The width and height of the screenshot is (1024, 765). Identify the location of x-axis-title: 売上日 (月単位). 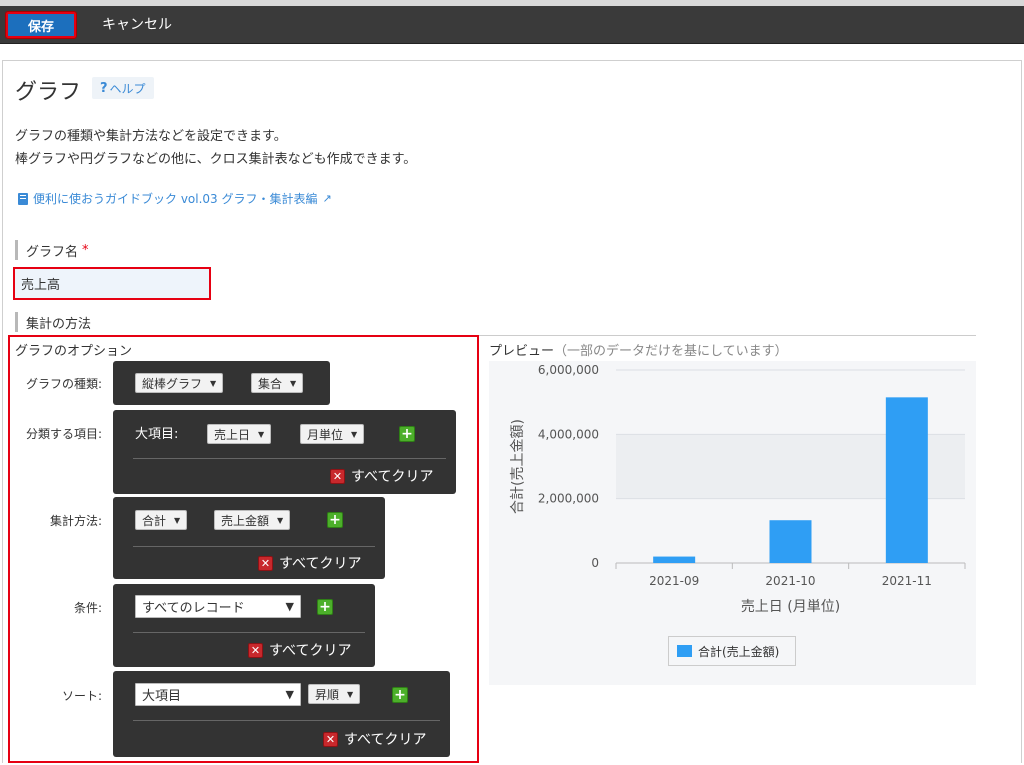
(790, 607).